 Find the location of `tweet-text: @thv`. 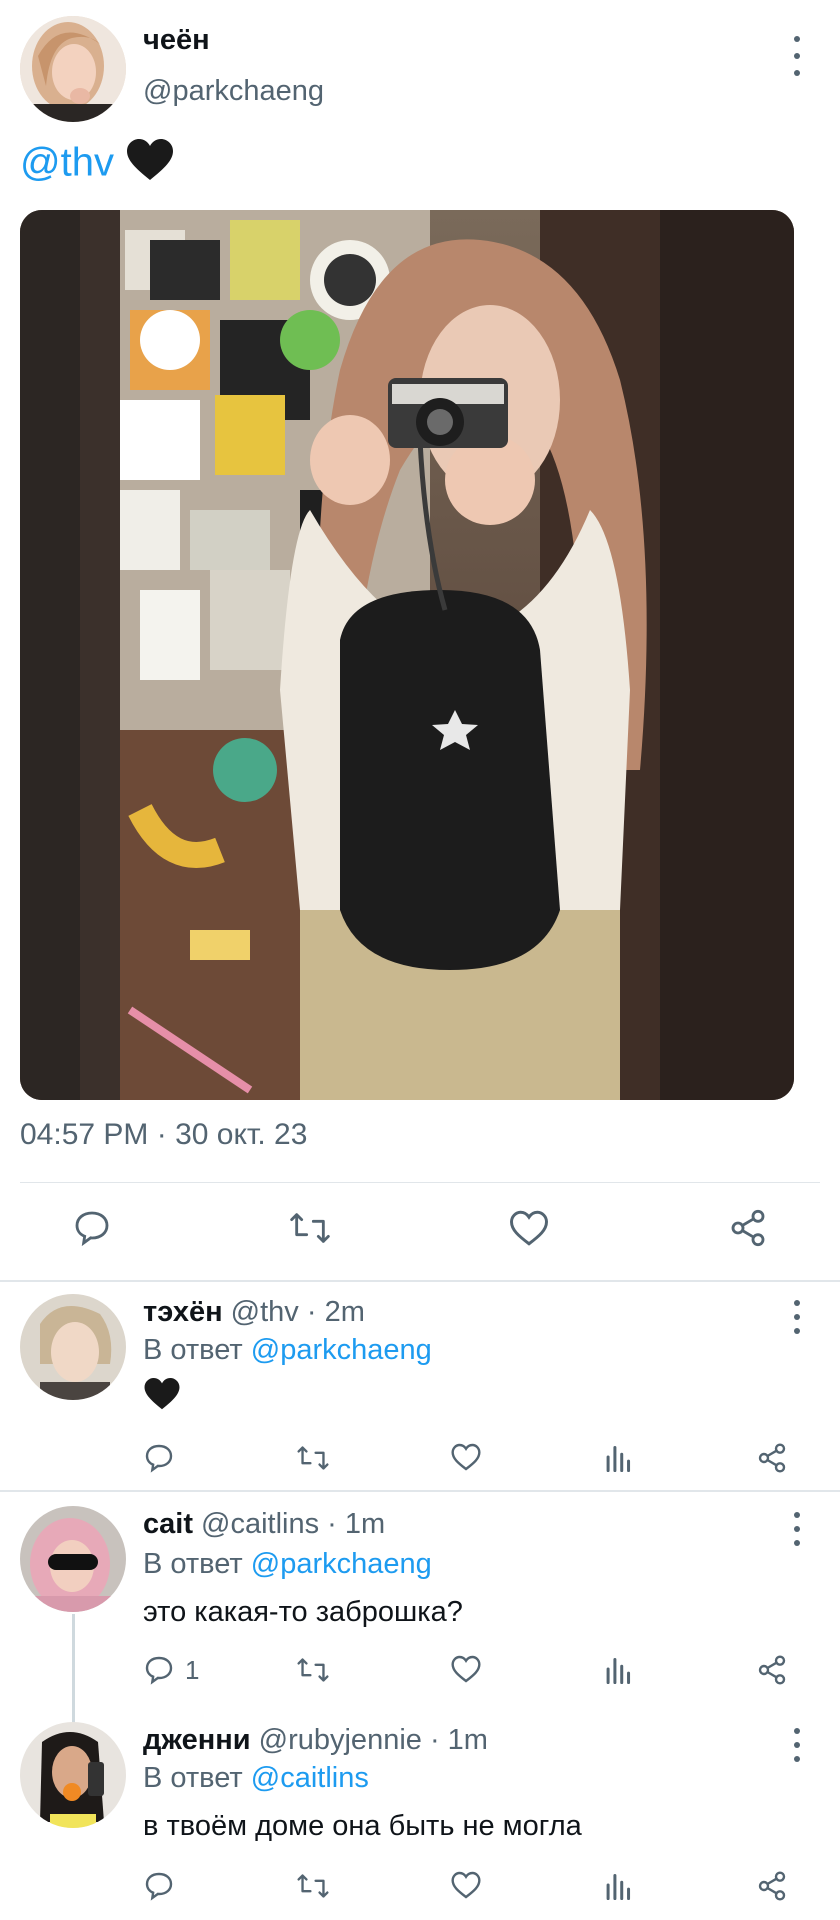

tweet-text: @thv is located at coordinates (97, 165).